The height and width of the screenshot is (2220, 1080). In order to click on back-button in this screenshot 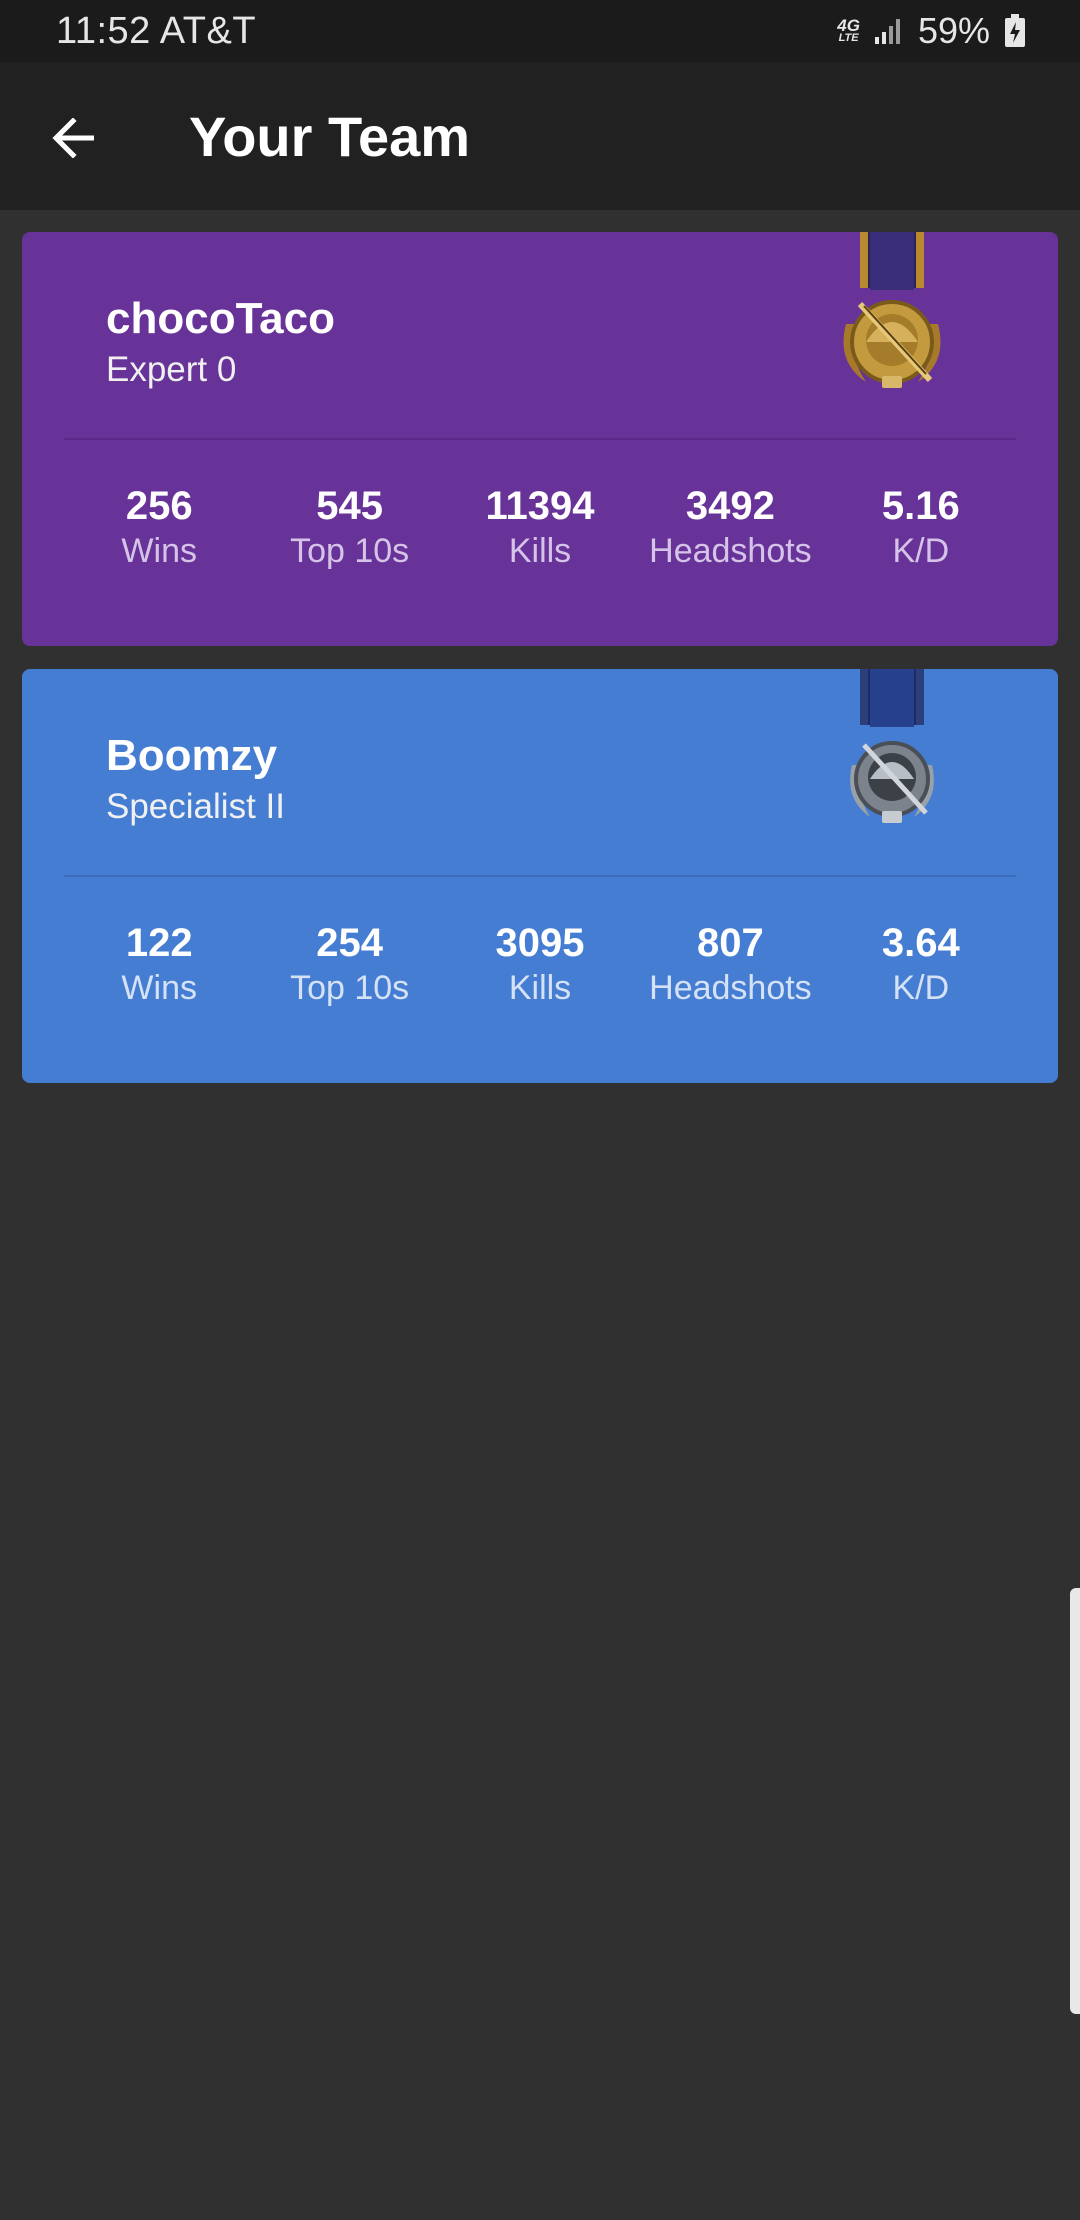, I will do `click(74, 138)`.